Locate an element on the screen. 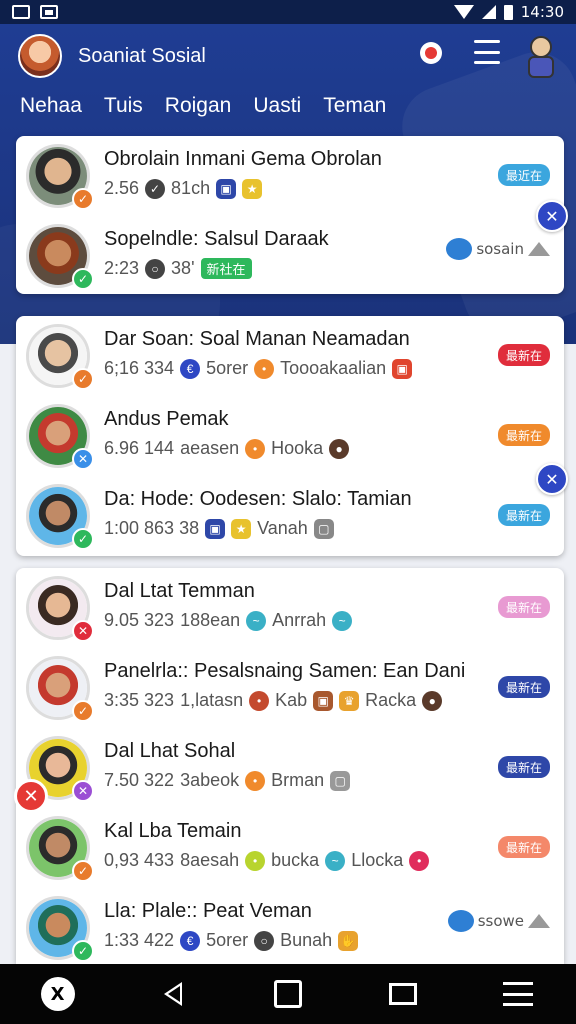 The width and height of the screenshot is (576, 1024). recents-button is located at coordinates (288, 994).